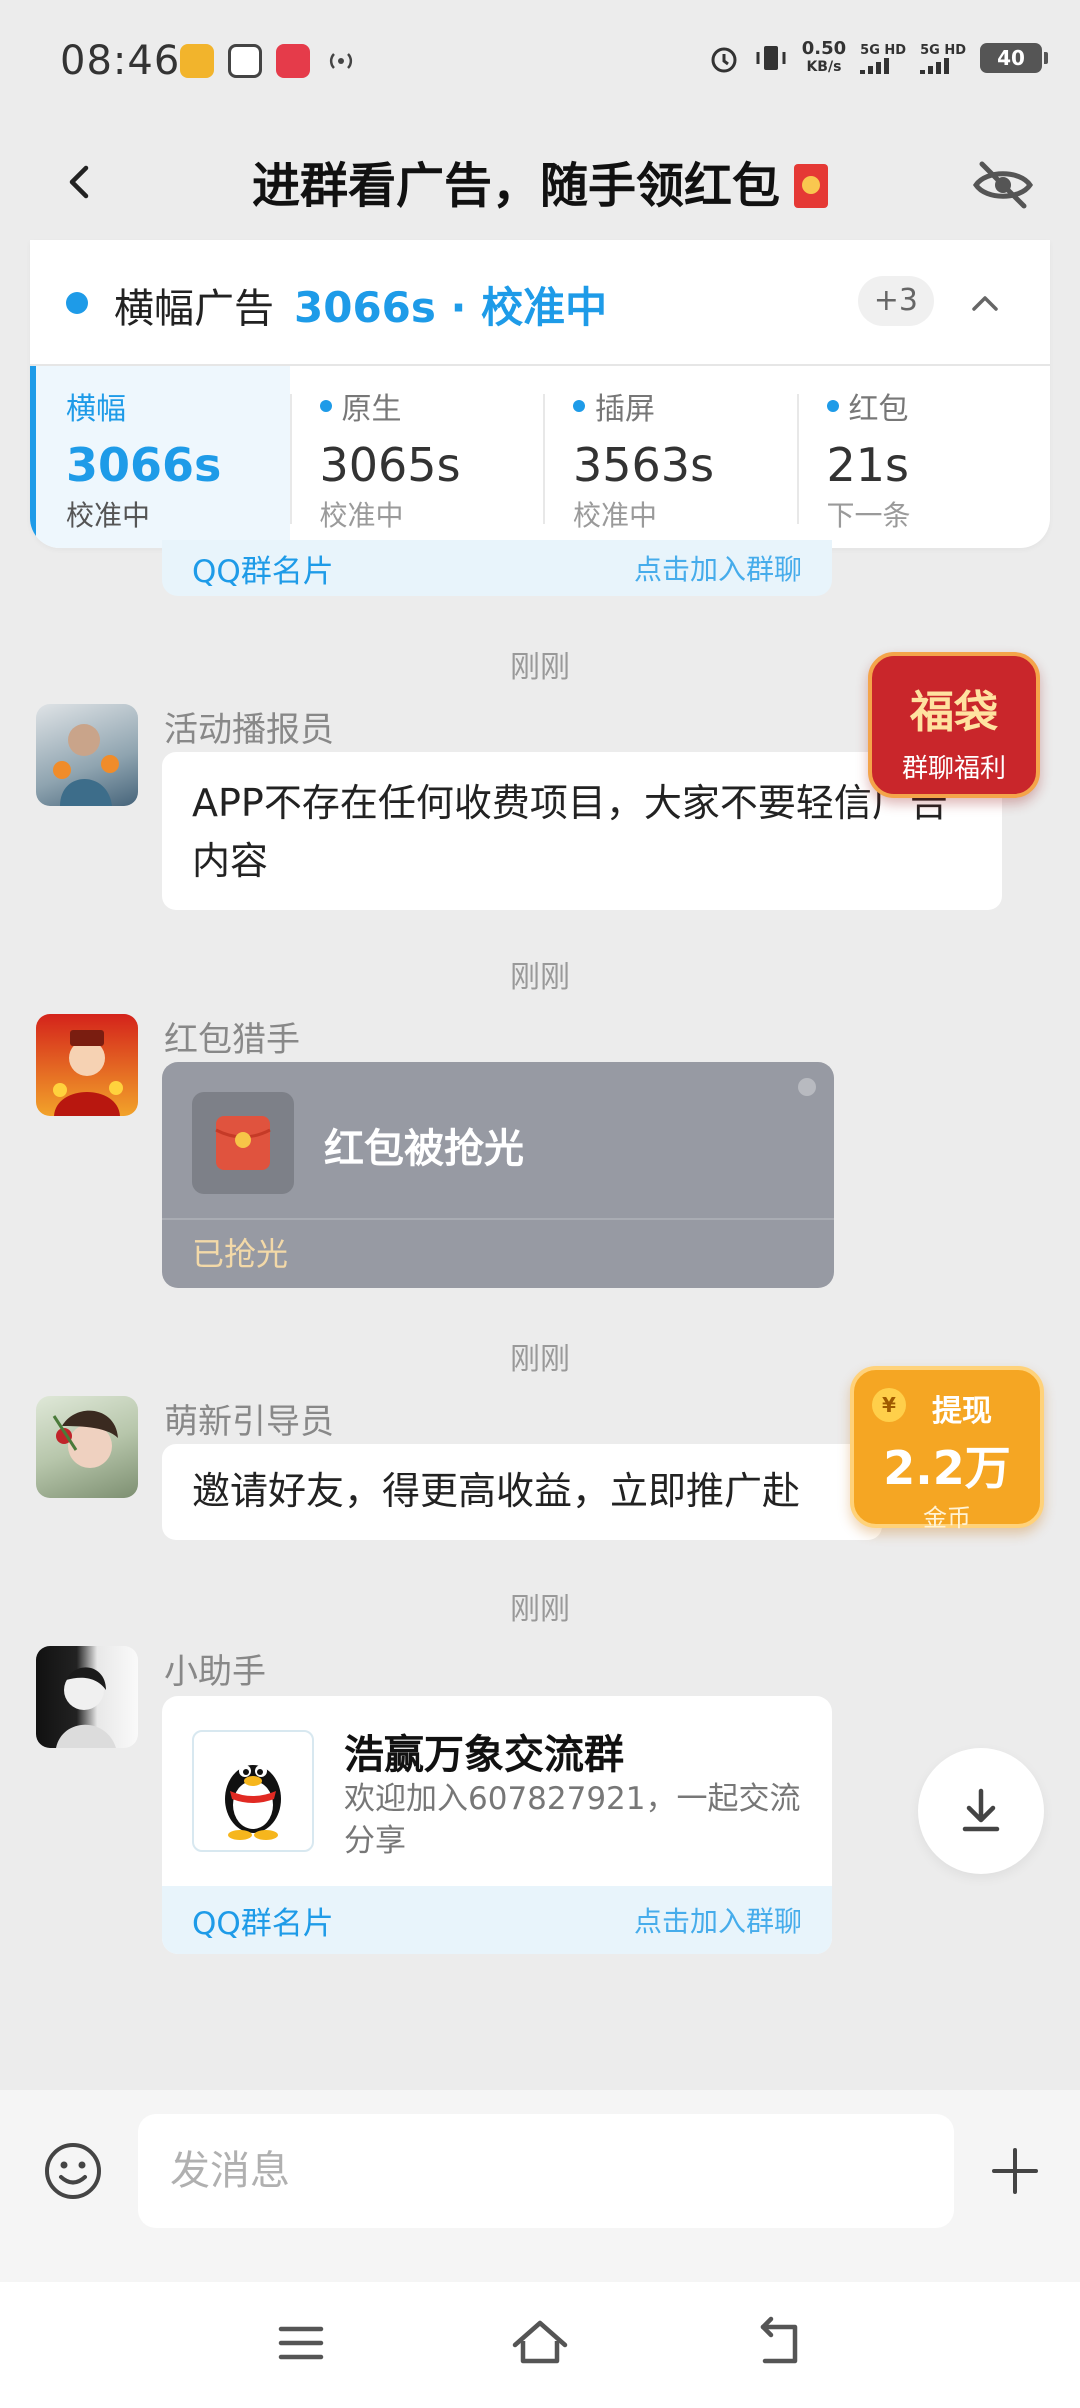 Image resolution: width=1080 pixels, height=2408 pixels. I want to click on chat-header: 进群看广告，随手领红包, so click(540, 185).